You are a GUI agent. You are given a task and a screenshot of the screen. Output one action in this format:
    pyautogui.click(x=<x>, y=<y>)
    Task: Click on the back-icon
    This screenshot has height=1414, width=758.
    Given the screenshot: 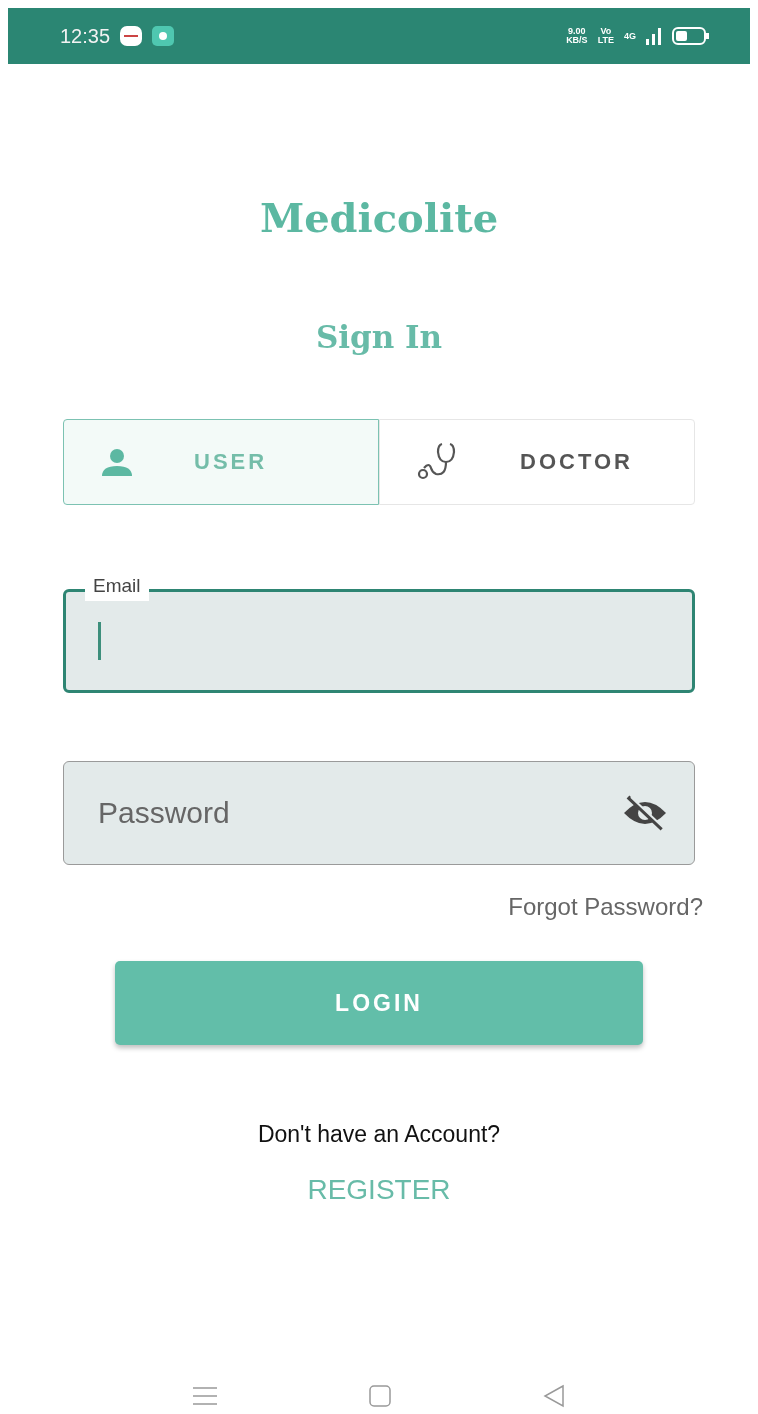 What is the action you would take?
    pyautogui.click(x=554, y=1396)
    